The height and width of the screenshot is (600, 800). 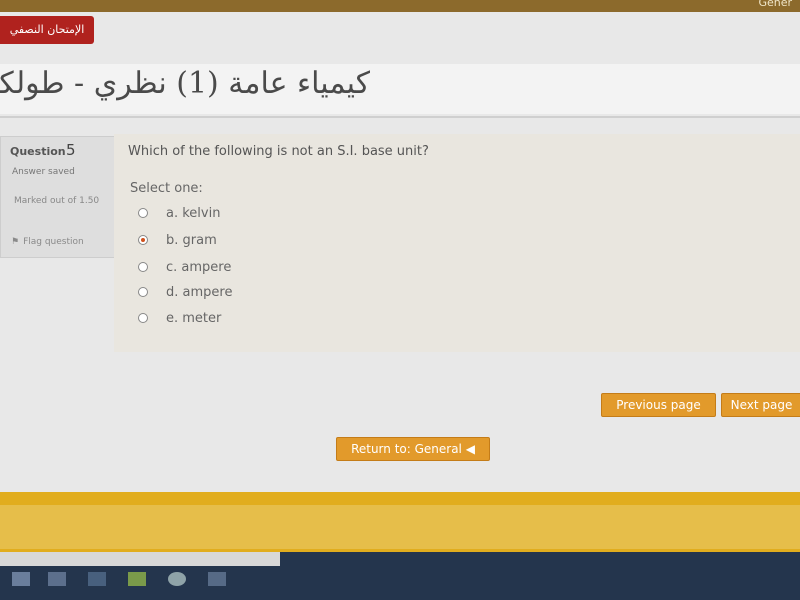 I want to click on select-one-prompt: Select one:, so click(x=166, y=188).